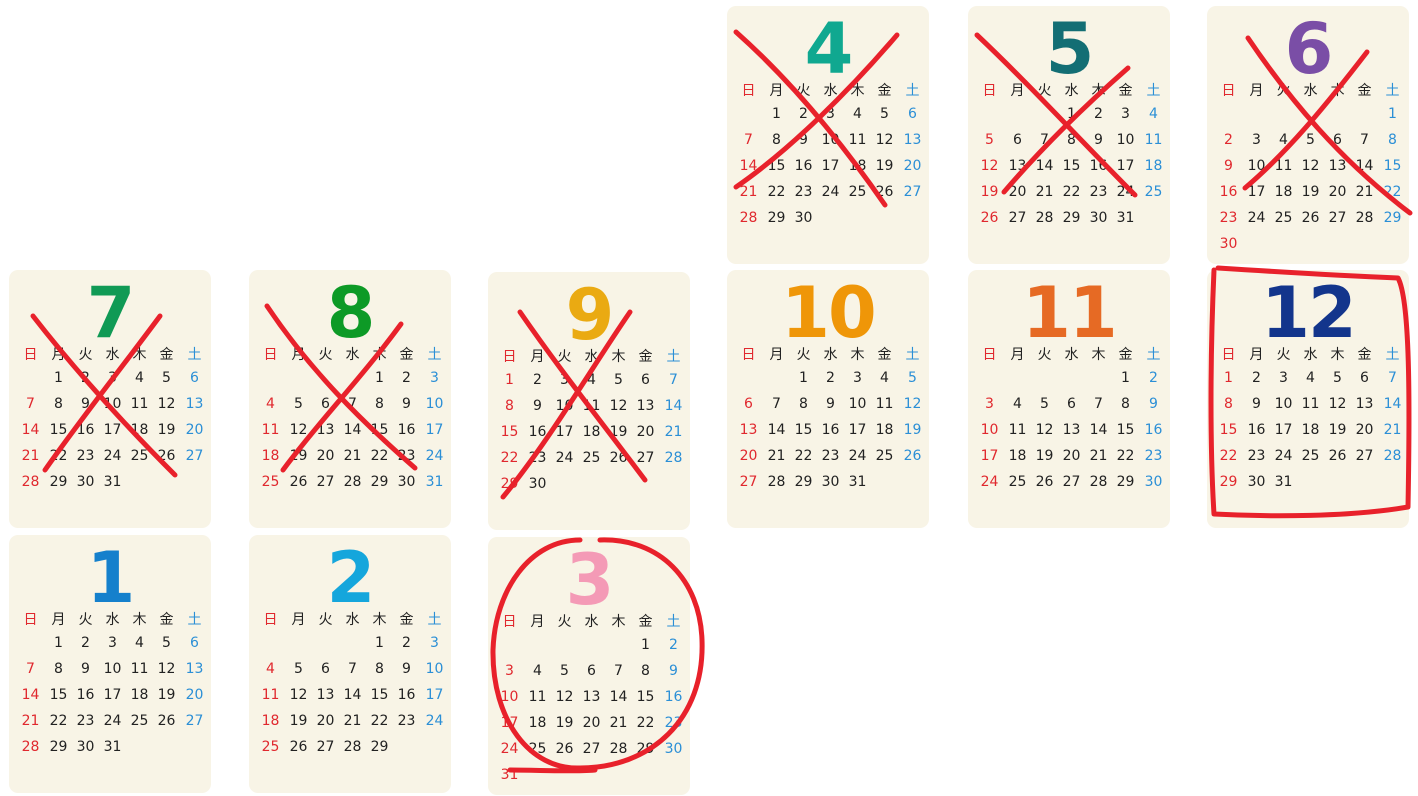 Image resolution: width=1418 pixels, height=796 pixels. Describe the element at coordinates (564, 697) in the screenshot. I see `day-cell: 12` at that location.